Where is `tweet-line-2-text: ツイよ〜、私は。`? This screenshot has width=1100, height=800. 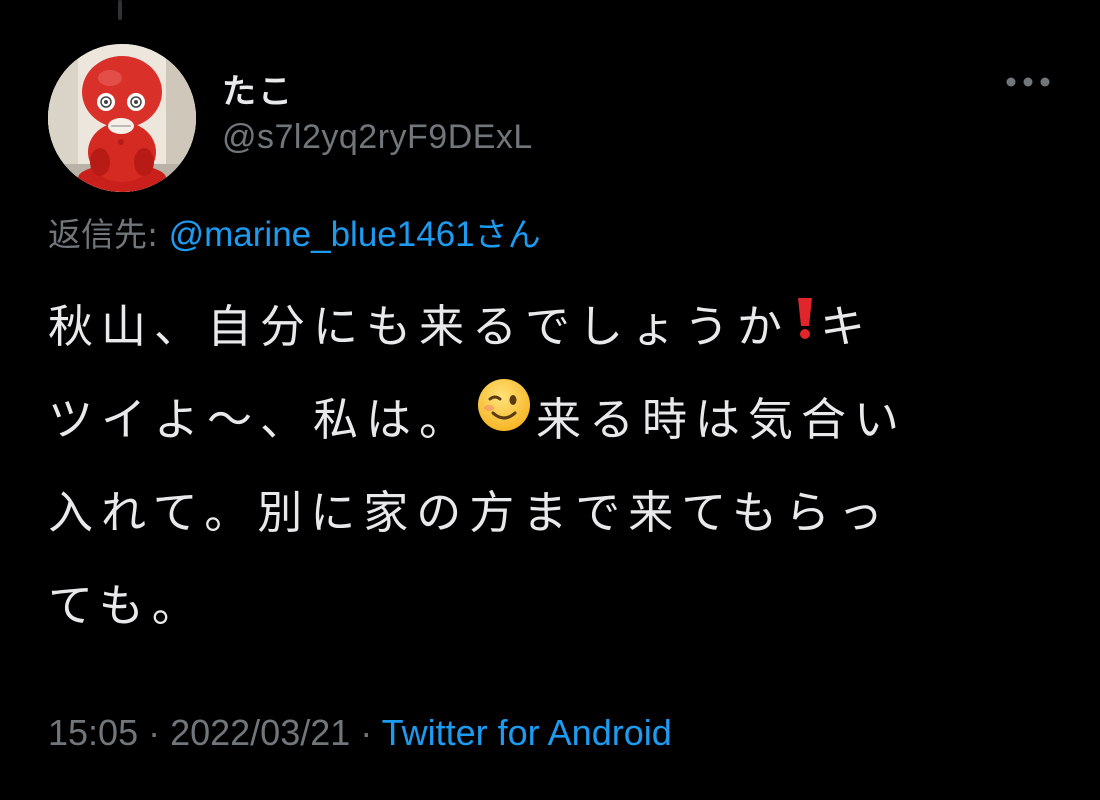 tweet-line-2-text: ツイよ〜、私は。 is located at coordinates (260, 419).